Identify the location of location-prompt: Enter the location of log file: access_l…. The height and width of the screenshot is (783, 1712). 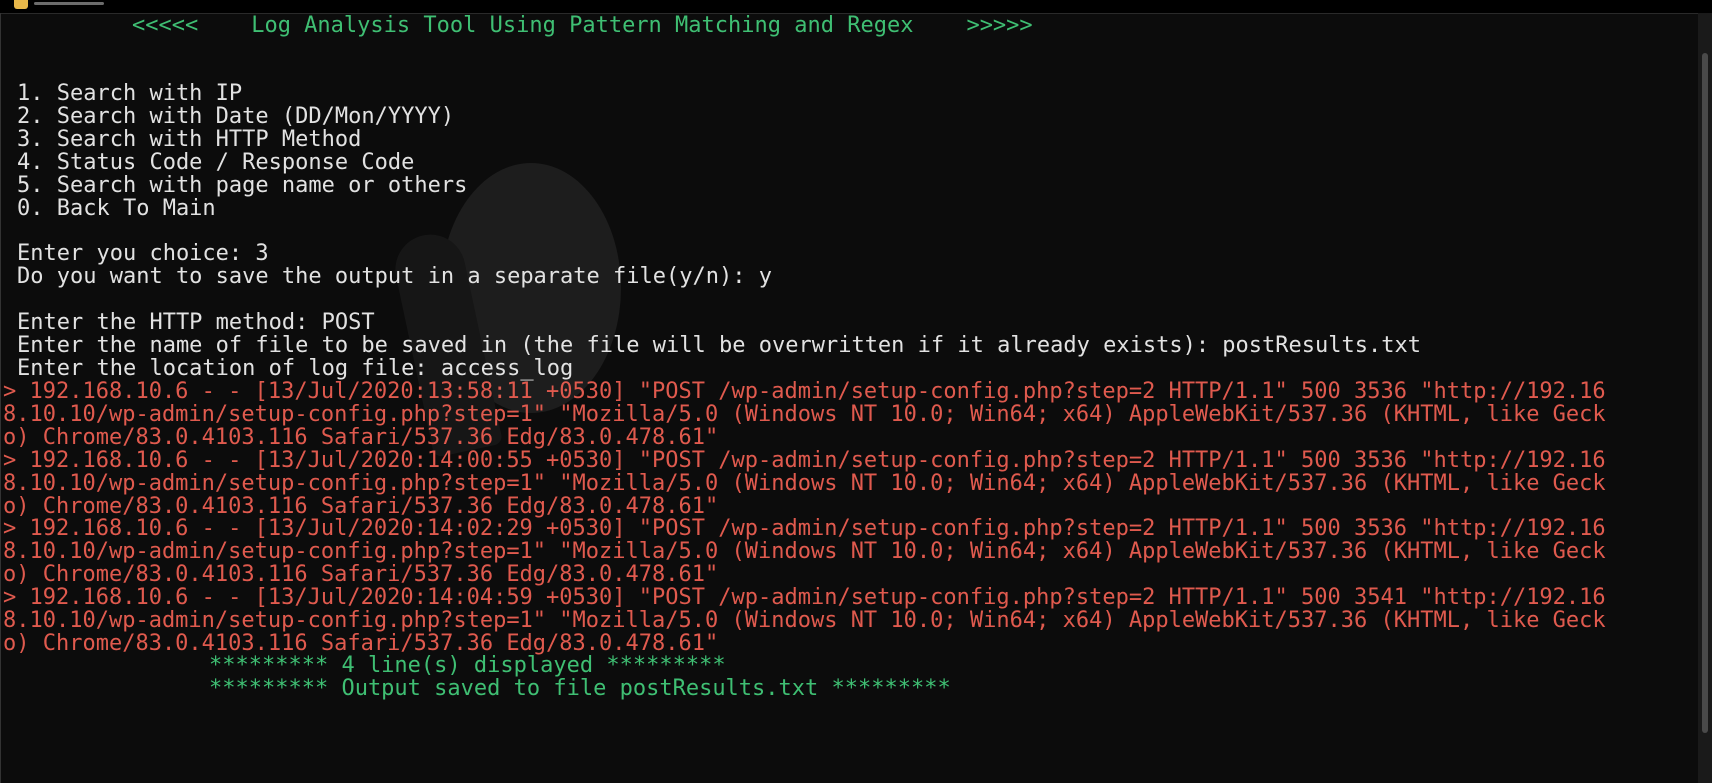
(295, 368).